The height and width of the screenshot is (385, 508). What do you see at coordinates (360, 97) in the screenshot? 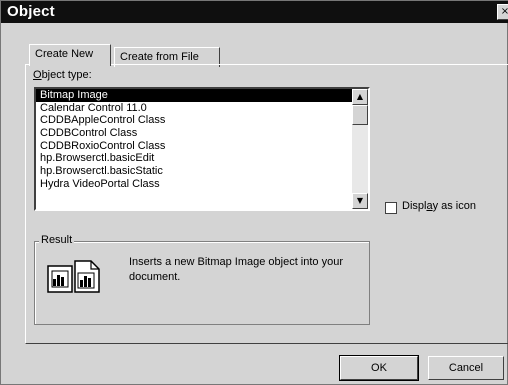
I see `arrow-up-icon: ▲` at bounding box center [360, 97].